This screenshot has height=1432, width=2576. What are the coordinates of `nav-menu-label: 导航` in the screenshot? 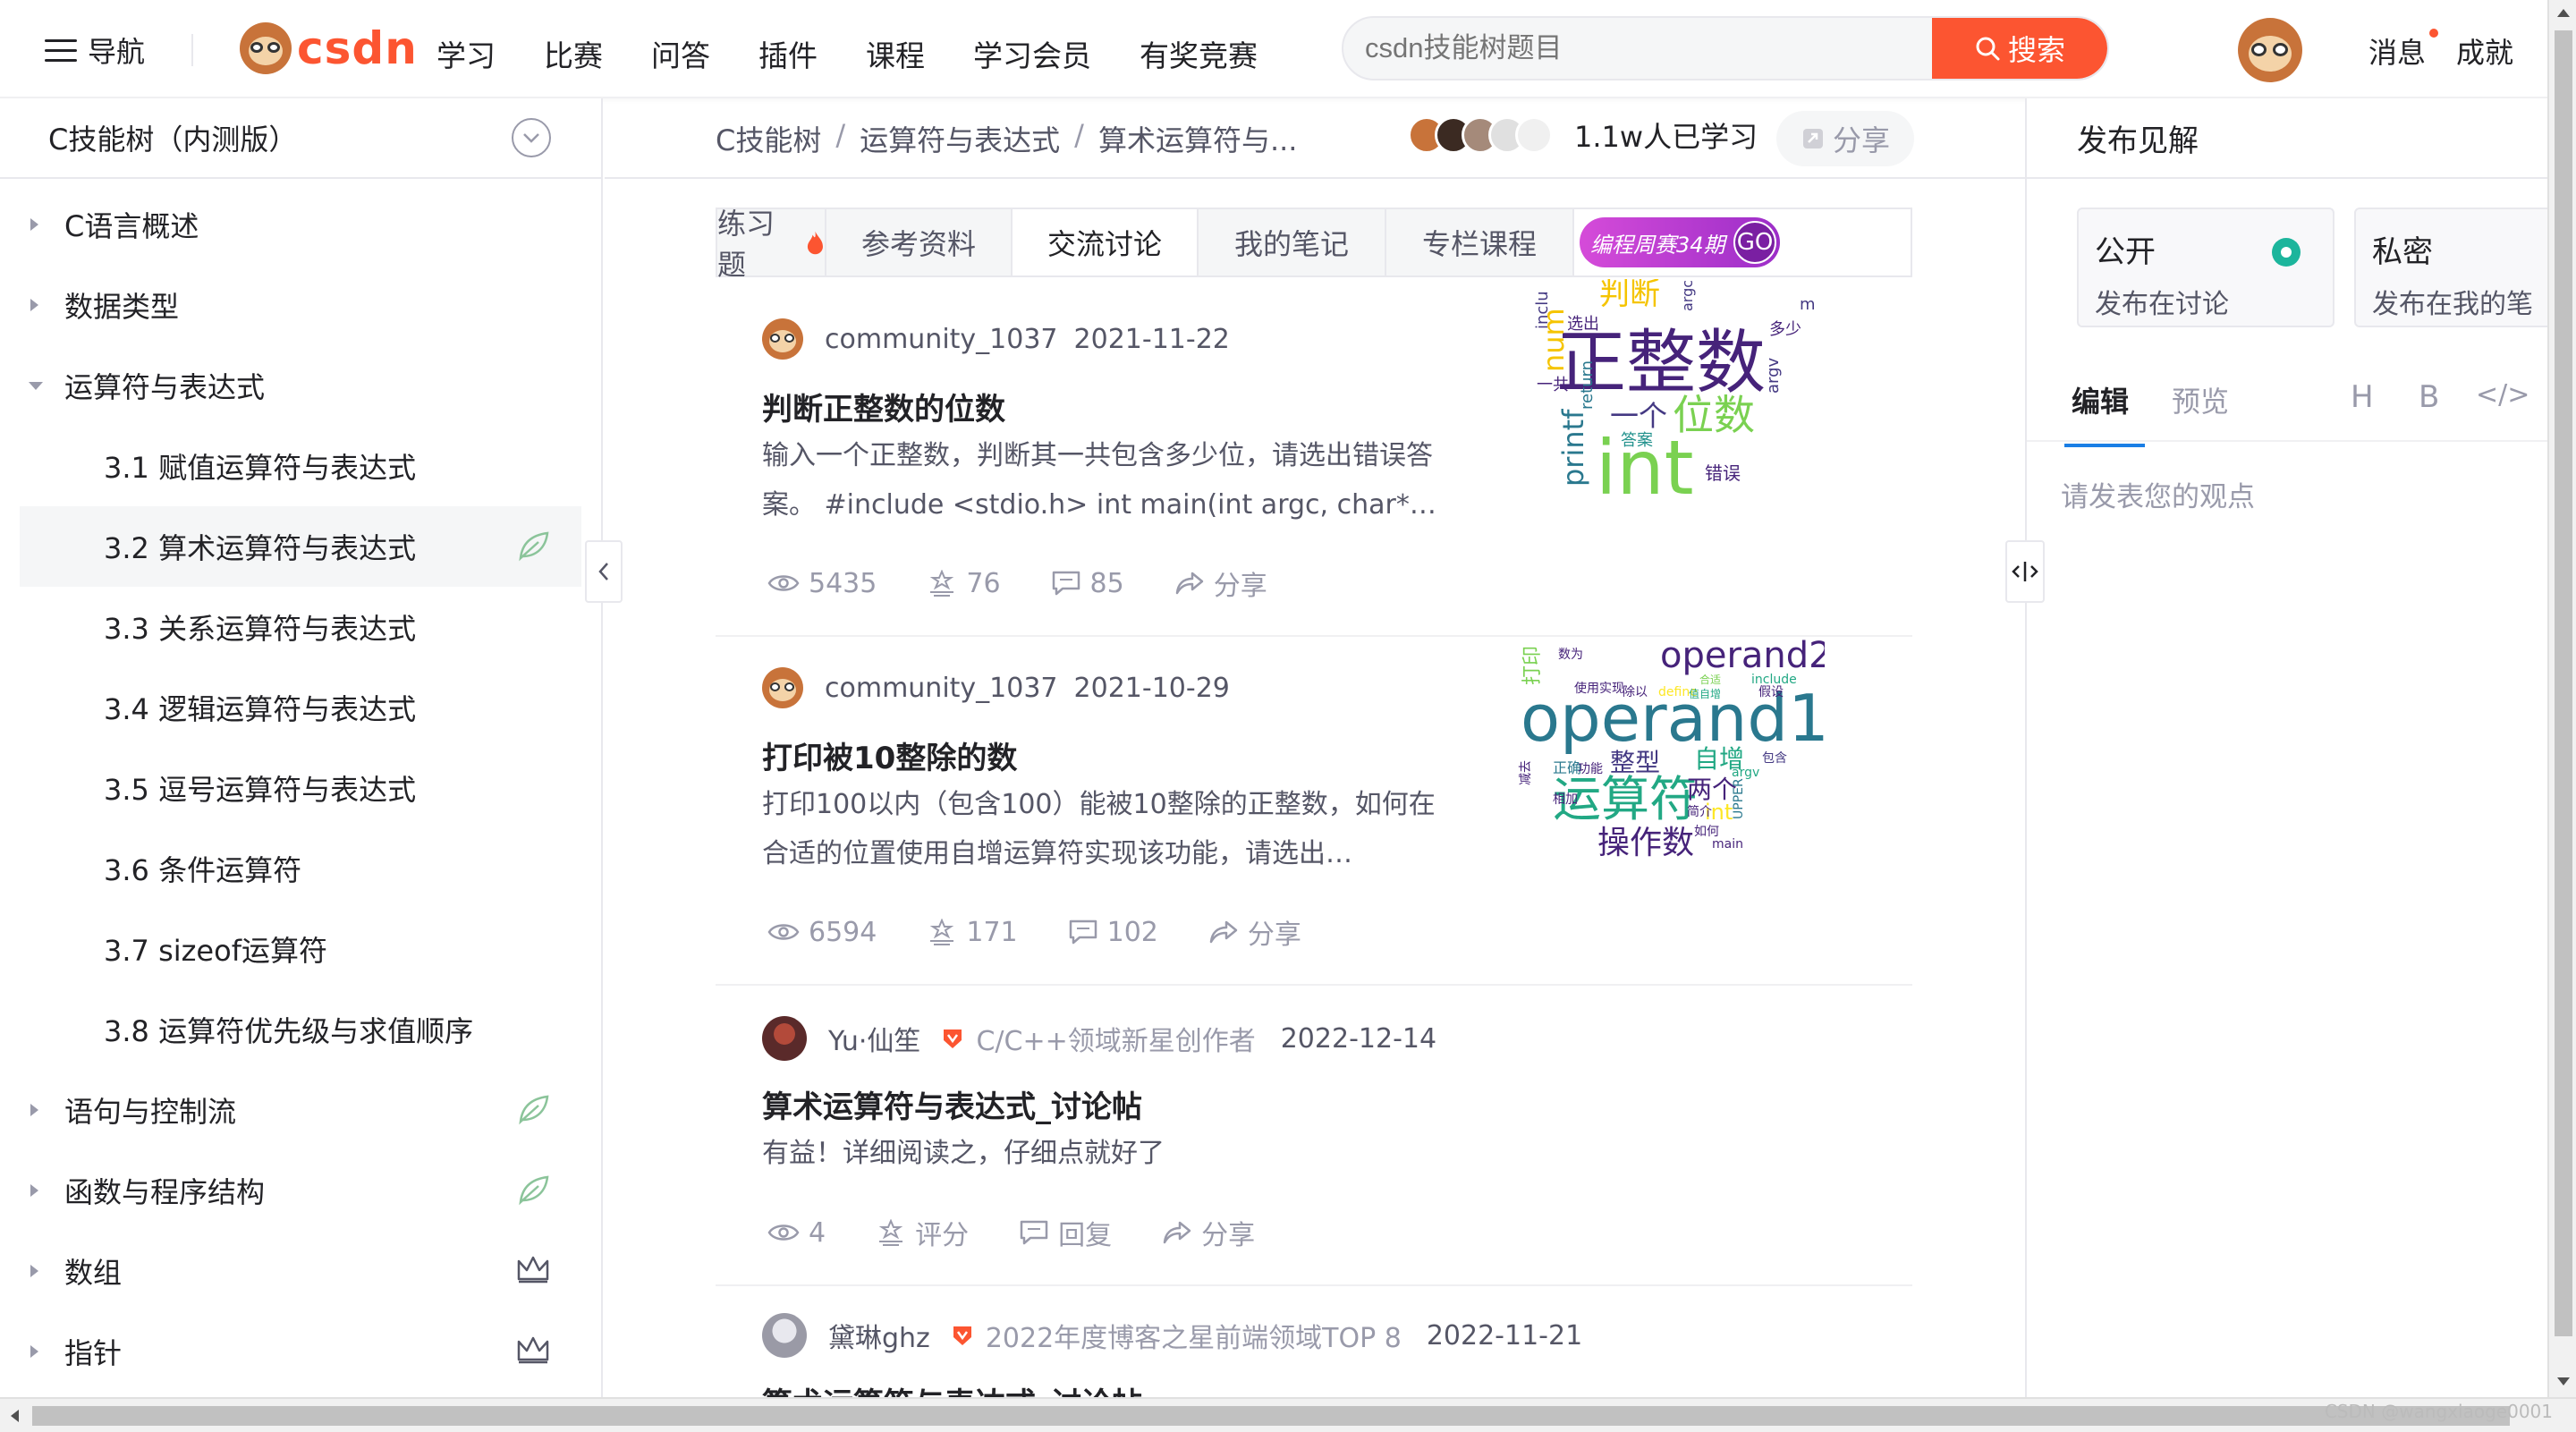 It's located at (117, 52).